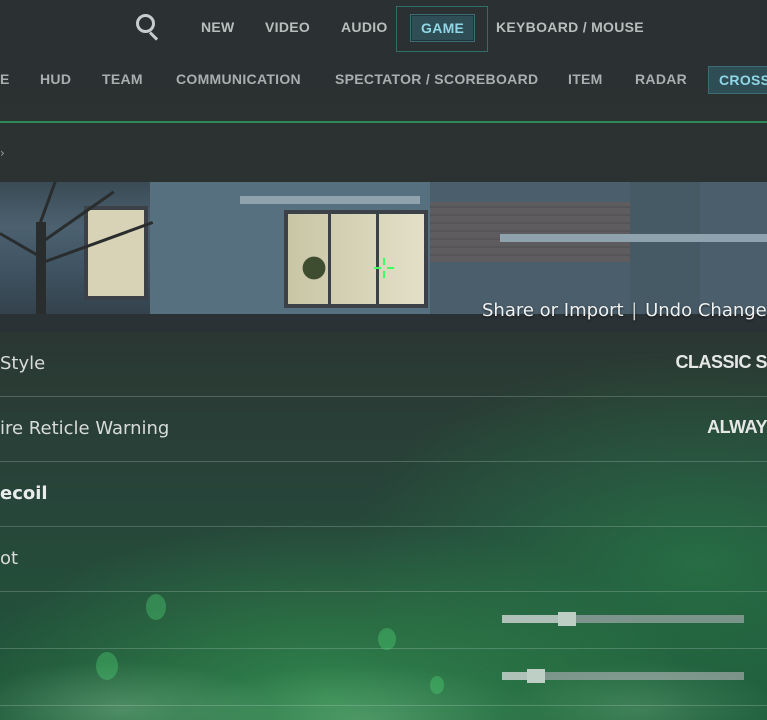 The width and height of the screenshot is (767, 720). Describe the element at coordinates (24, 493) in the screenshot. I see `section-heading: ecoil` at that location.